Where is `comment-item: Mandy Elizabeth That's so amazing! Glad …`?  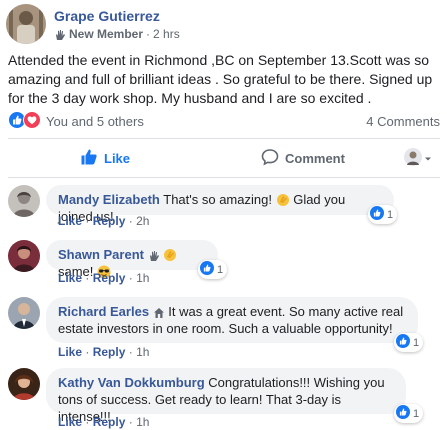
comment-item: Mandy Elizabeth That's so amazing! Glad … is located at coordinates (224, 207).